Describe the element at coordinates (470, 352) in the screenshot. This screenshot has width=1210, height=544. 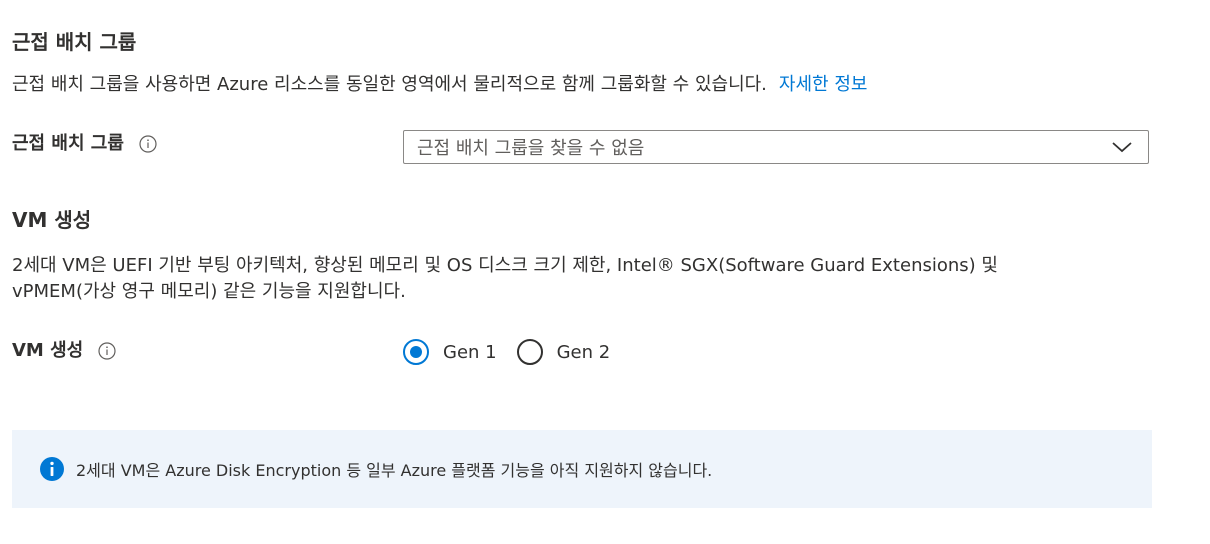
I see `gen1-radio-label: Gen 1` at that location.